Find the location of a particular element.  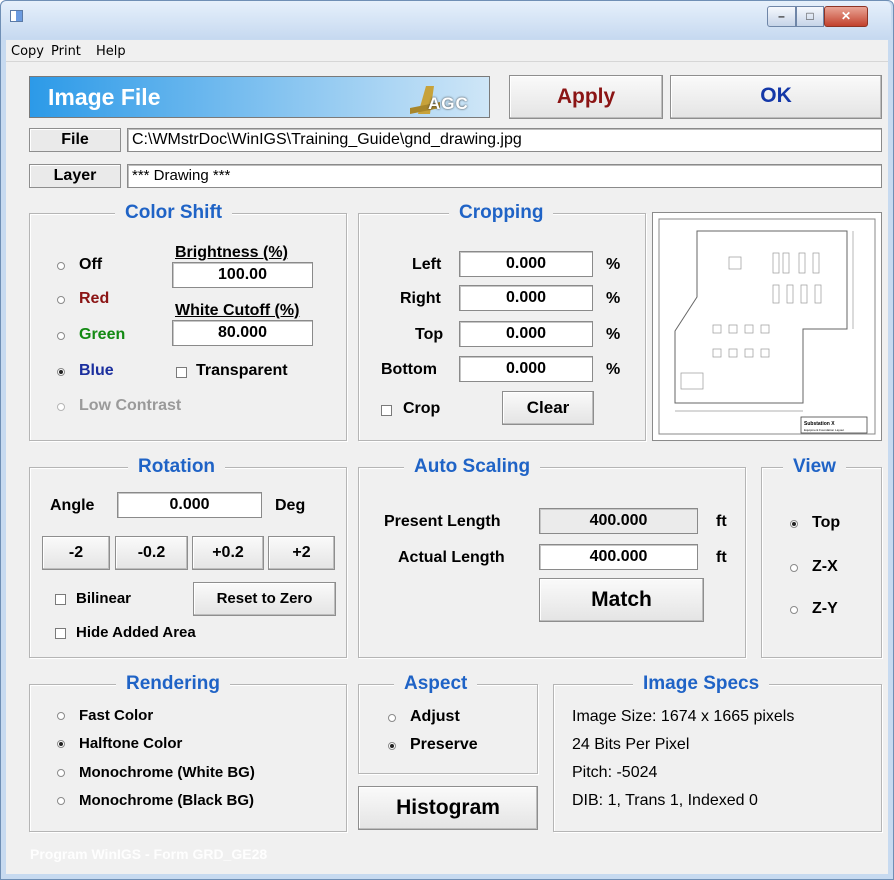

hide-added-area-label: Hide Added Area is located at coordinates (136, 632).